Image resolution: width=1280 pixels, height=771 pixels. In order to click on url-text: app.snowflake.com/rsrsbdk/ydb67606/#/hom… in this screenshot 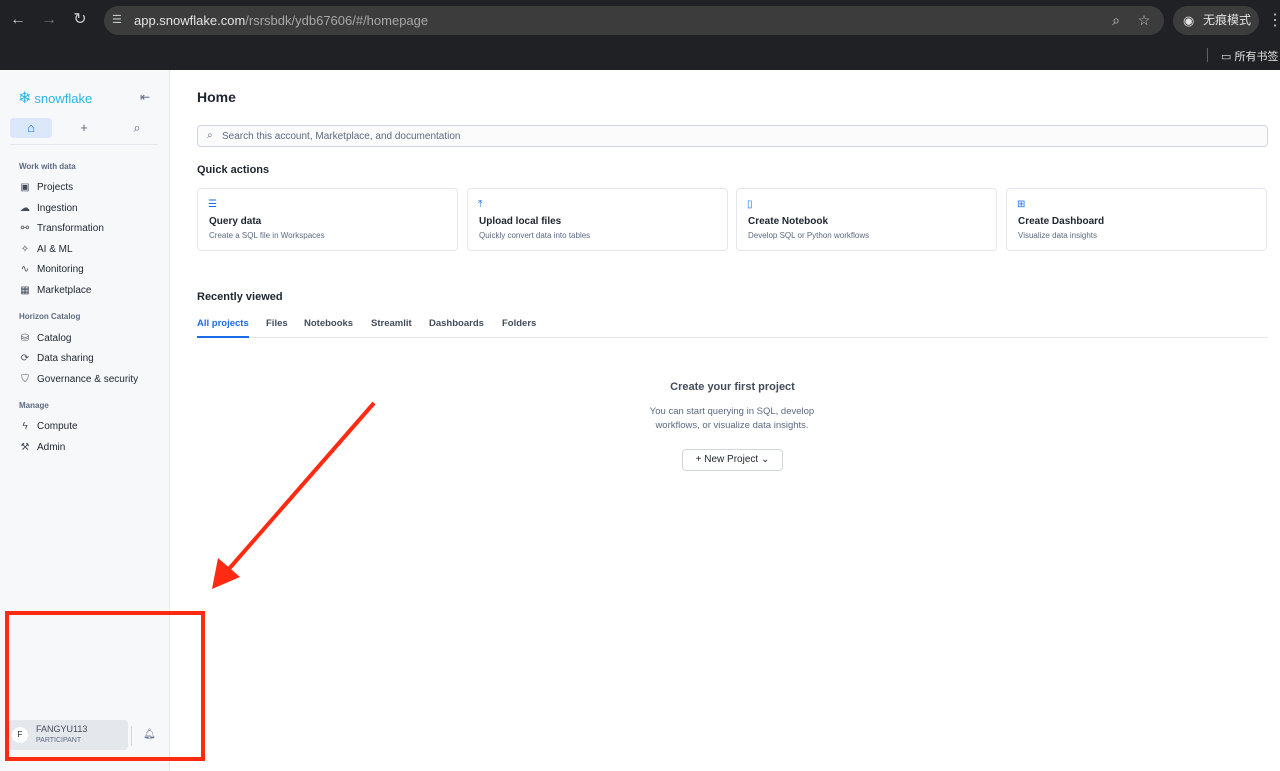, I will do `click(281, 20)`.